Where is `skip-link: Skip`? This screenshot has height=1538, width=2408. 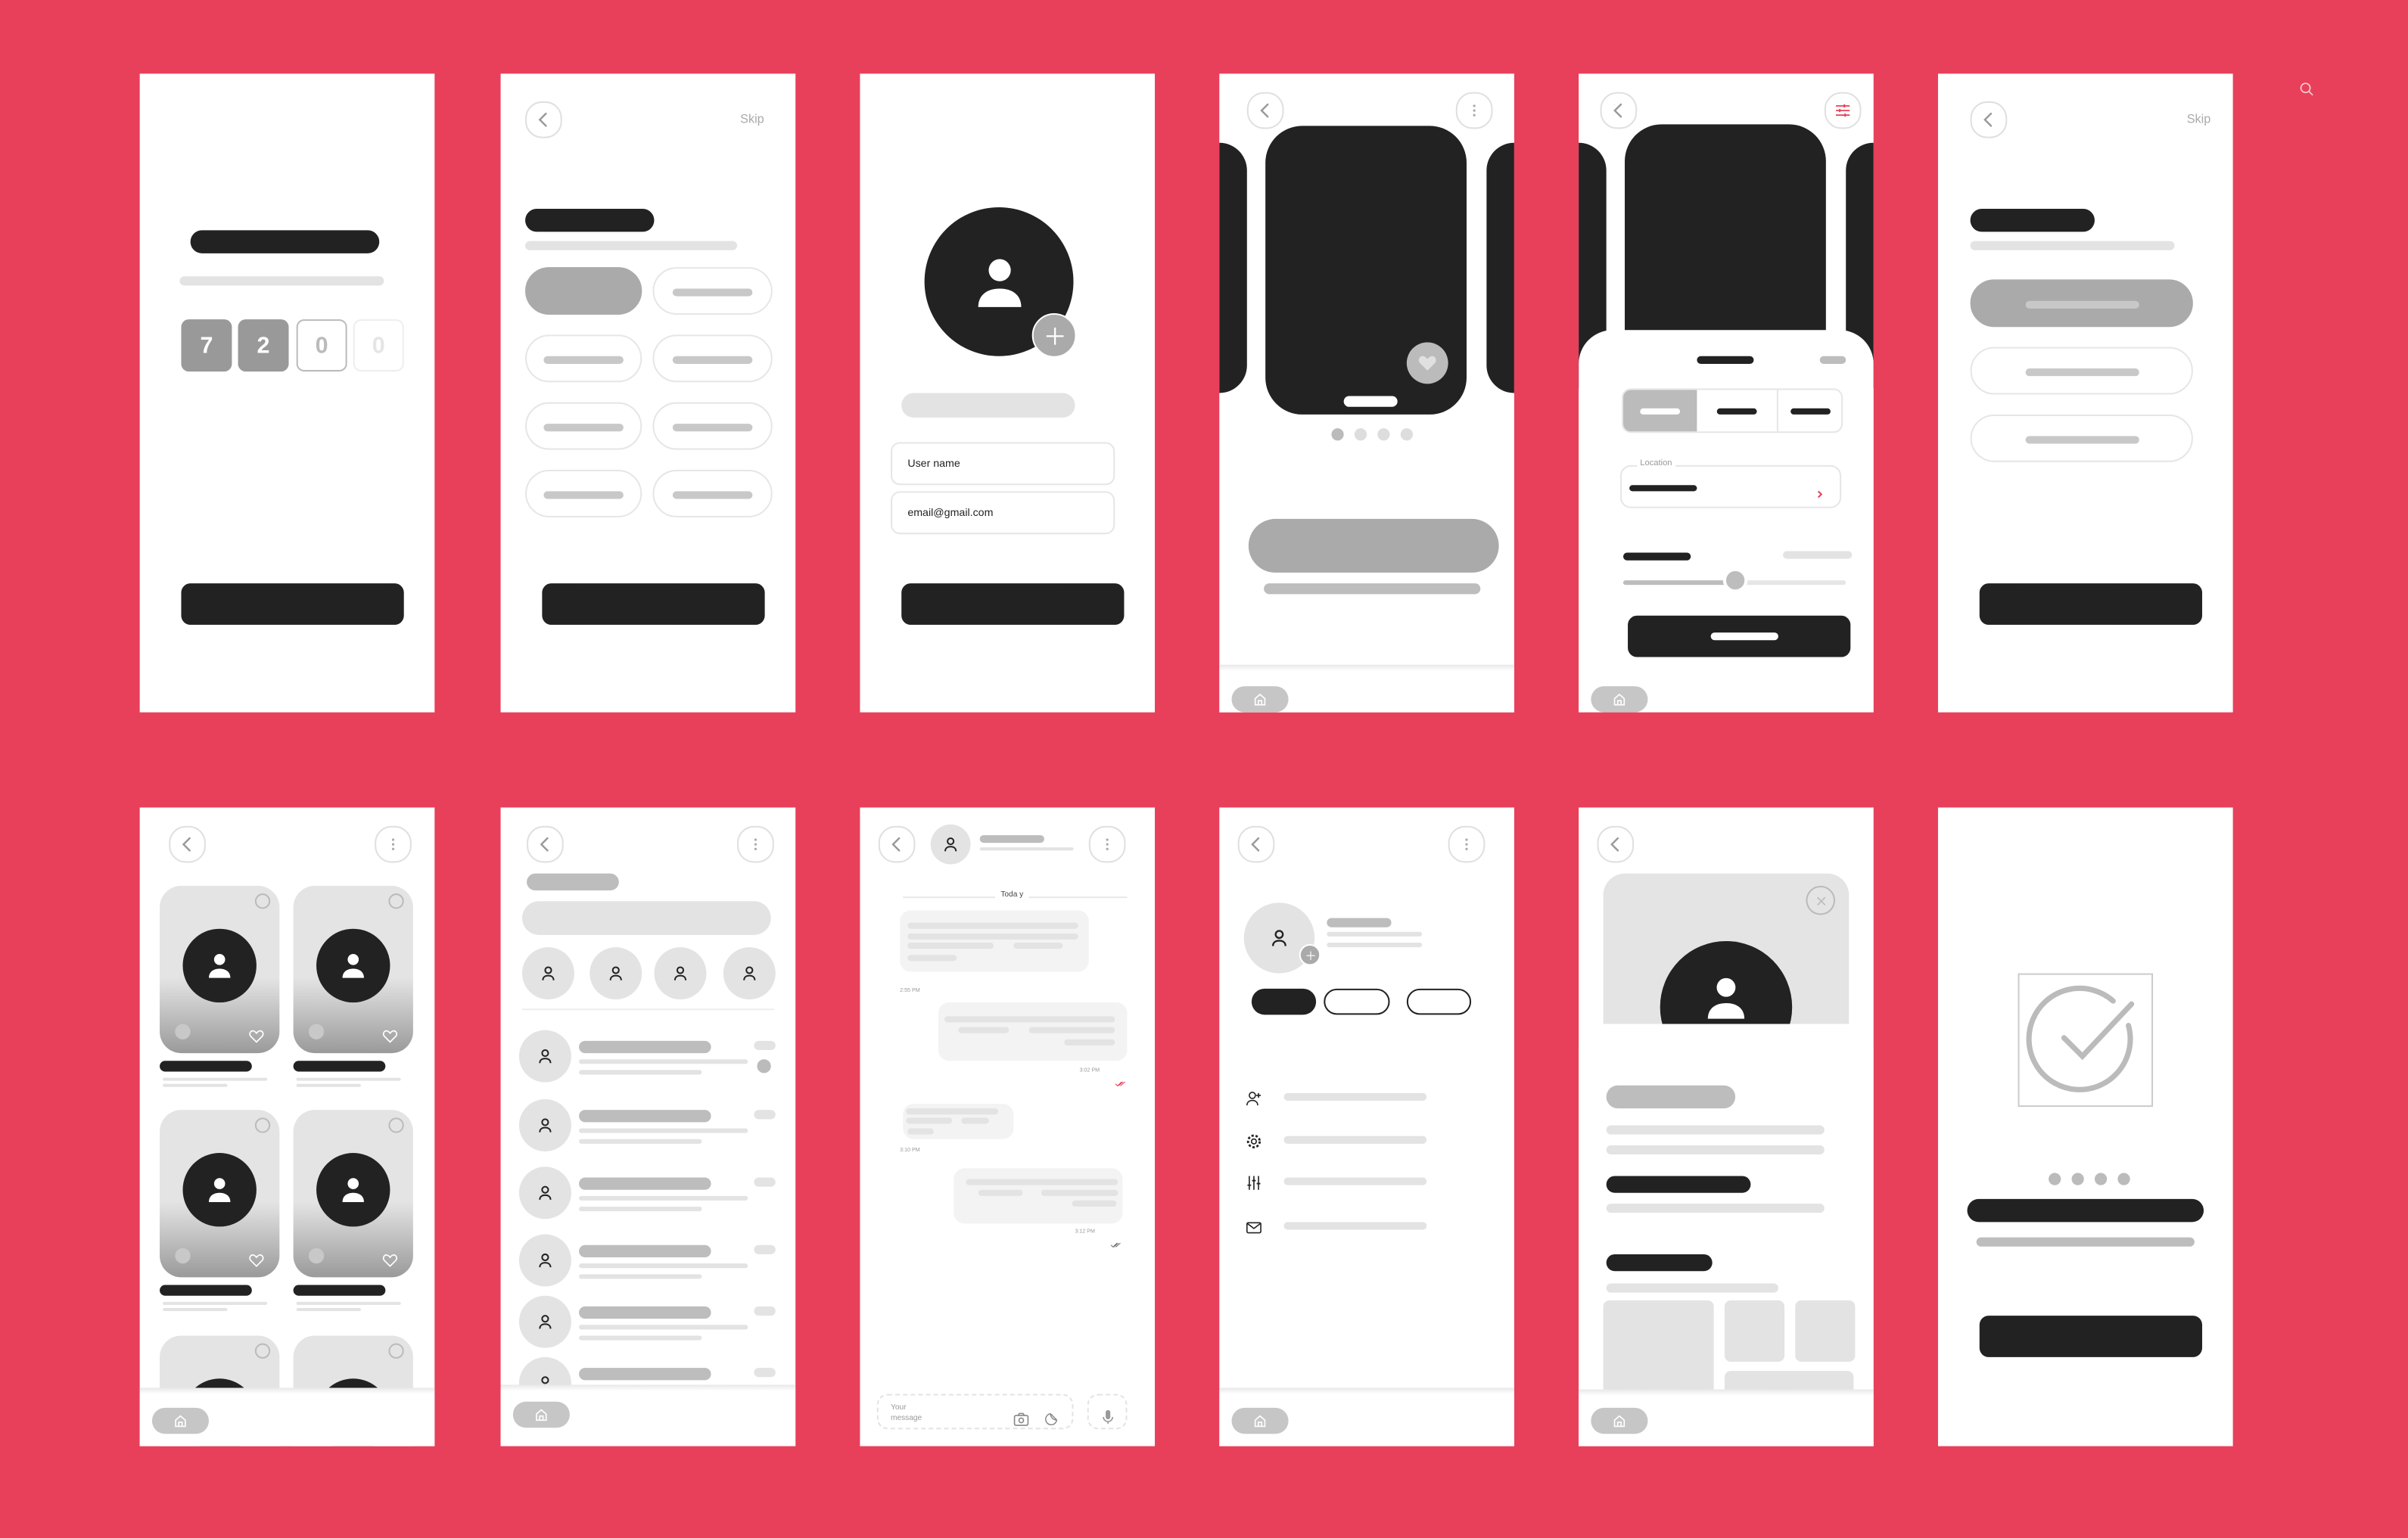 skip-link: Skip is located at coordinates (2199, 119).